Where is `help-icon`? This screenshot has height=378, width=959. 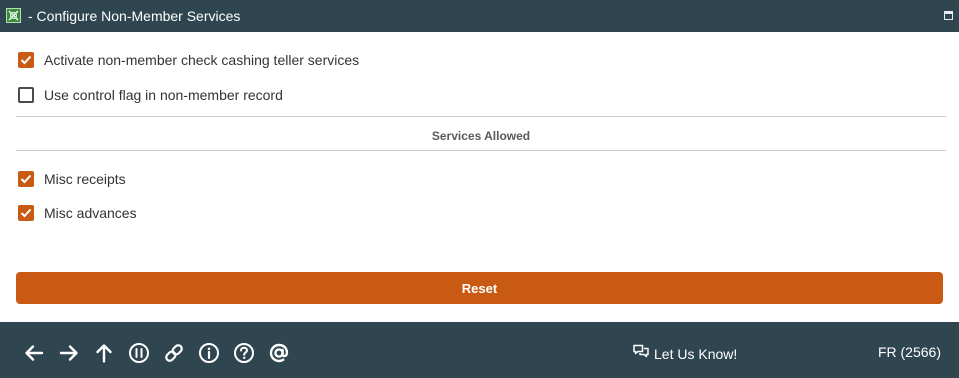
help-icon is located at coordinates (244, 353).